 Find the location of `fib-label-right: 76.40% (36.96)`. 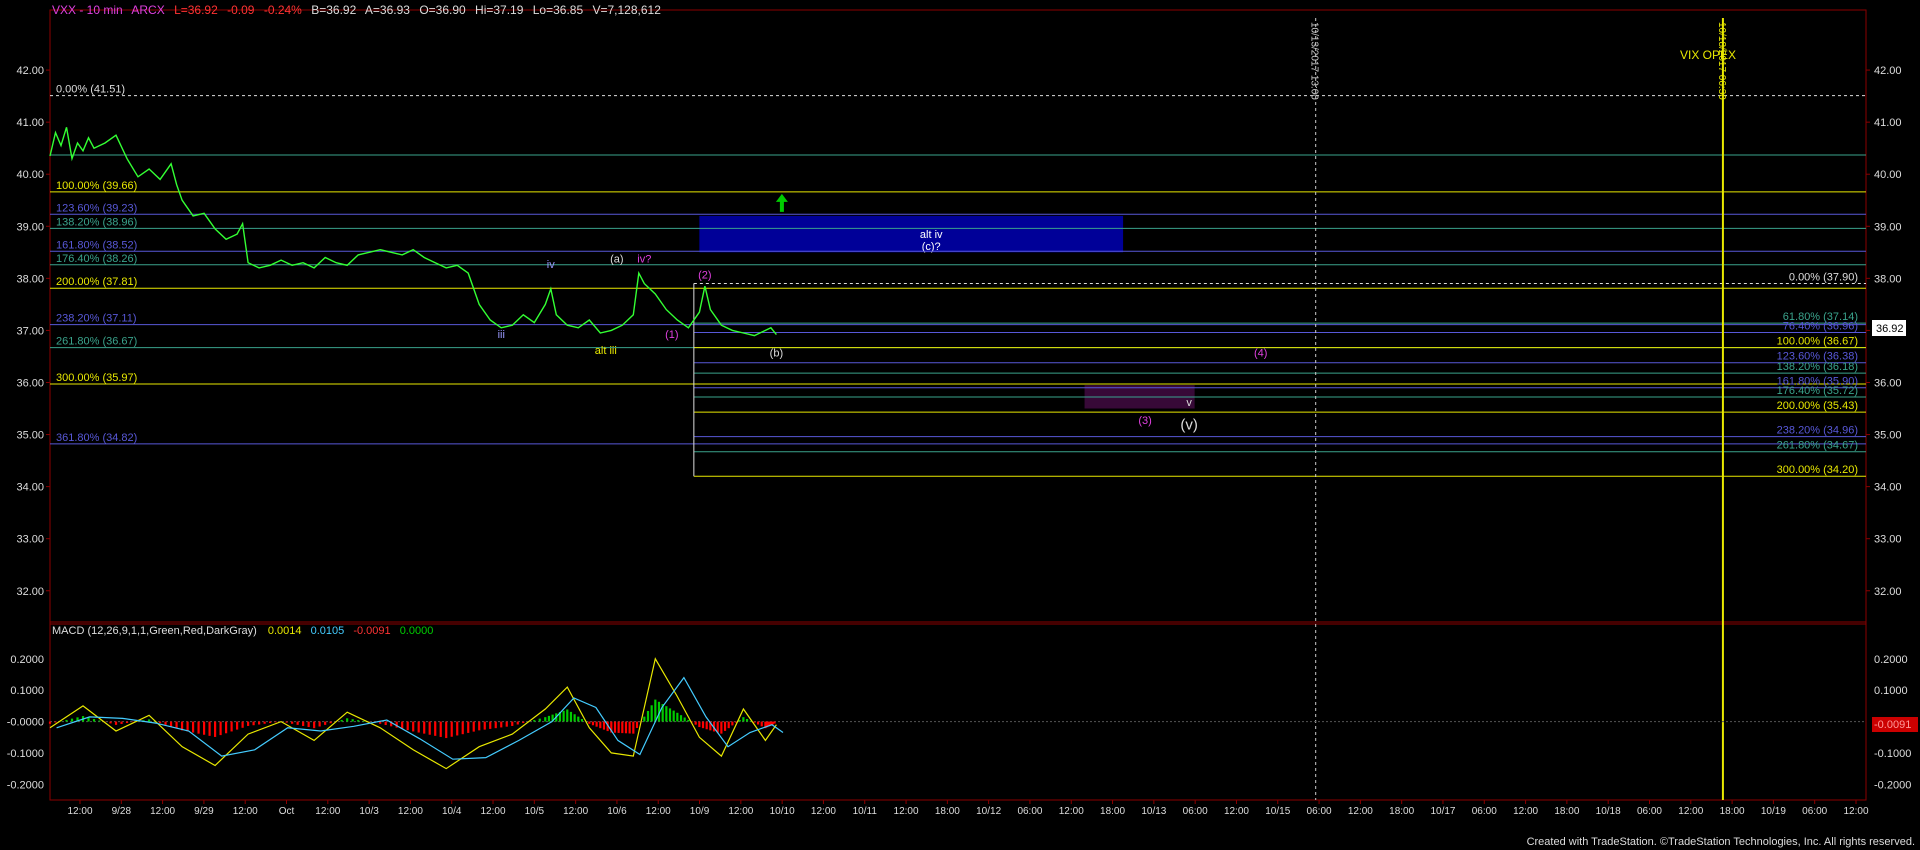

fib-label-right: 76.40% (36.96) is located at coordinates (1820, 326).